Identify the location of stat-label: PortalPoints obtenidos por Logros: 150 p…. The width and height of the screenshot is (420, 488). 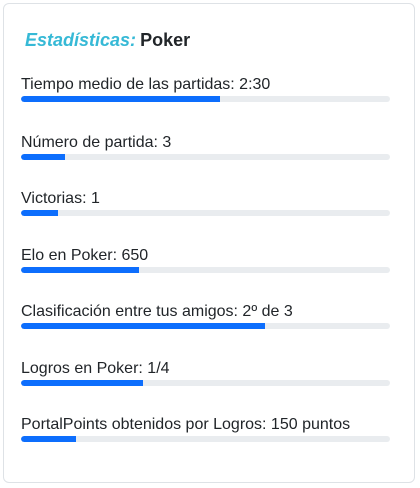
(186, 424).